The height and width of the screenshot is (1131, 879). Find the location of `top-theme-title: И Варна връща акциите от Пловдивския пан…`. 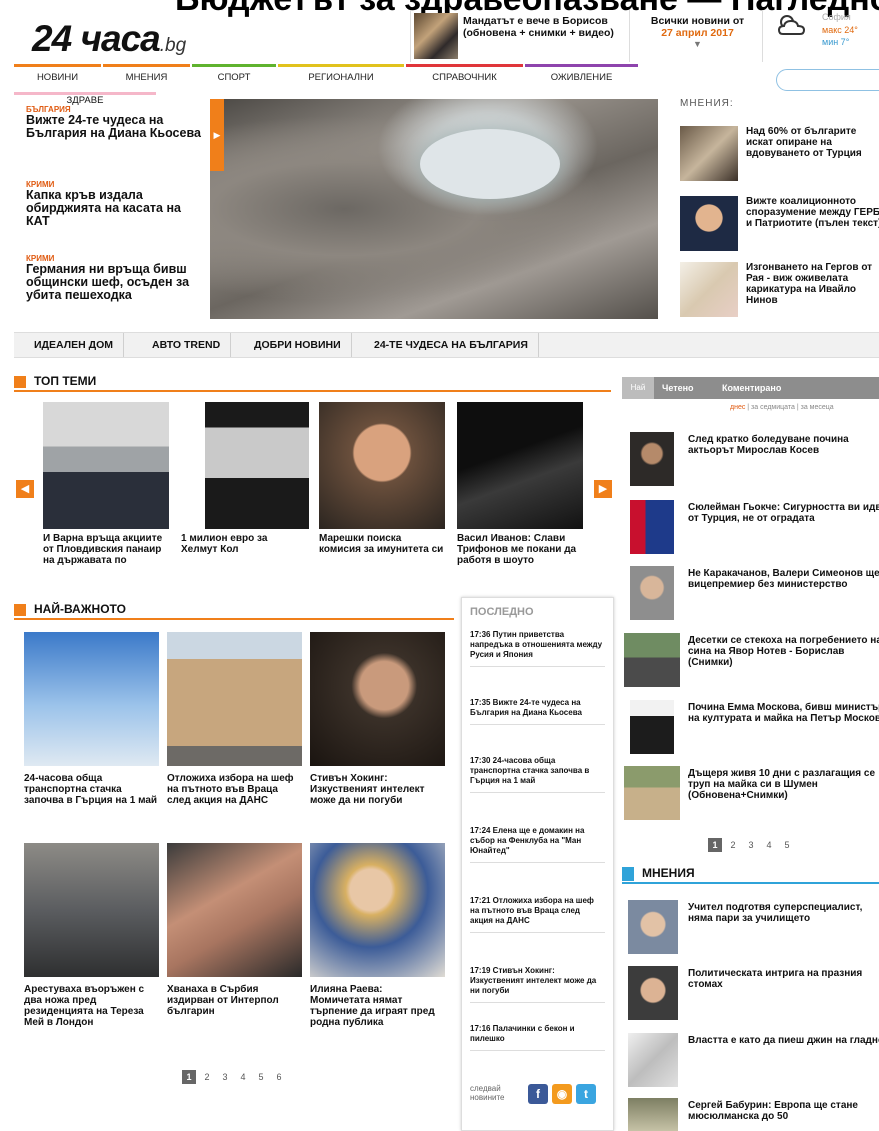

top-theme-title: И Варна връща акциите от Пловдивския пан… is located at coordinates (103, 549).